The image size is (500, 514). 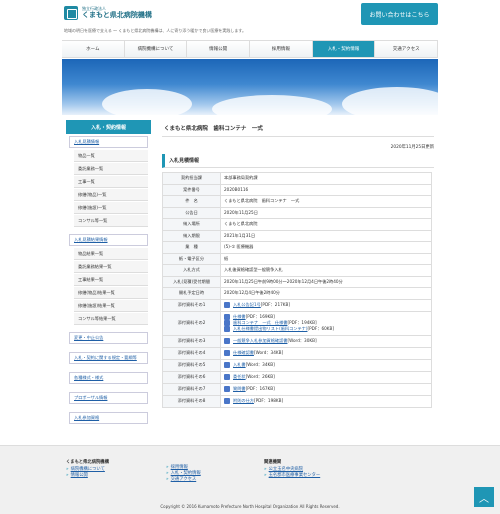 I want to click on nav-item: 入札・契約情報, so click(x=344, y=49).